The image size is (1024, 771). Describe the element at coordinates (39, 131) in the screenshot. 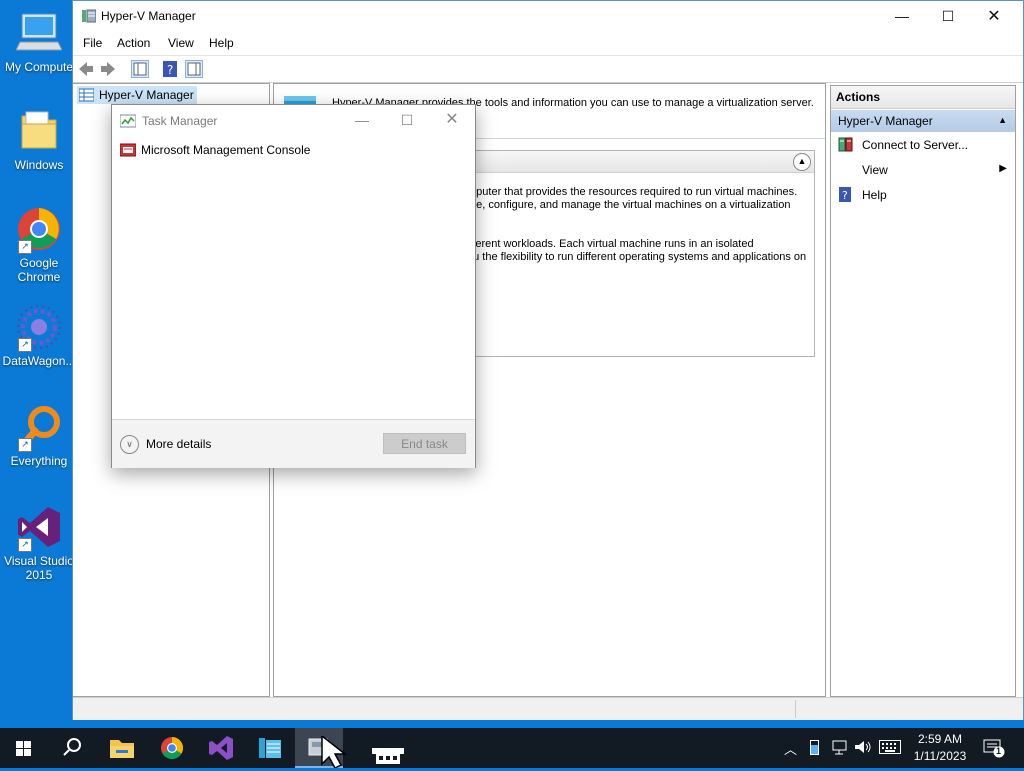

I see `folder-icon` at that location.